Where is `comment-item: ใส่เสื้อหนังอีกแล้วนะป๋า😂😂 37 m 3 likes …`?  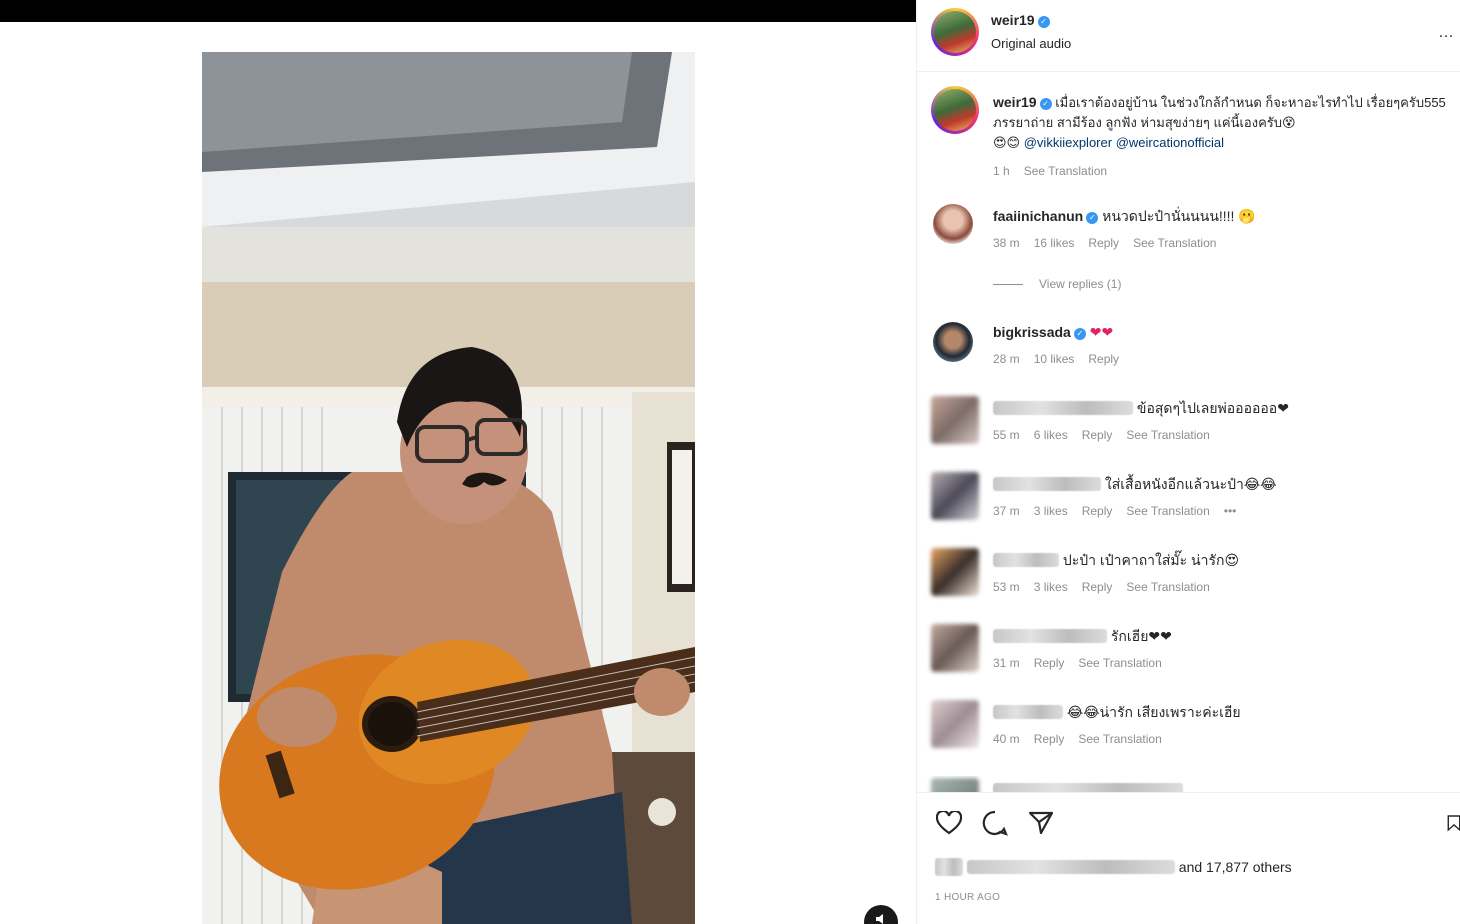
comment-item: ใส่เสื้อหนังอีกแล้วนะป๋า😂😂 37 m 3 likes … is located at coordinates (1188, 500).